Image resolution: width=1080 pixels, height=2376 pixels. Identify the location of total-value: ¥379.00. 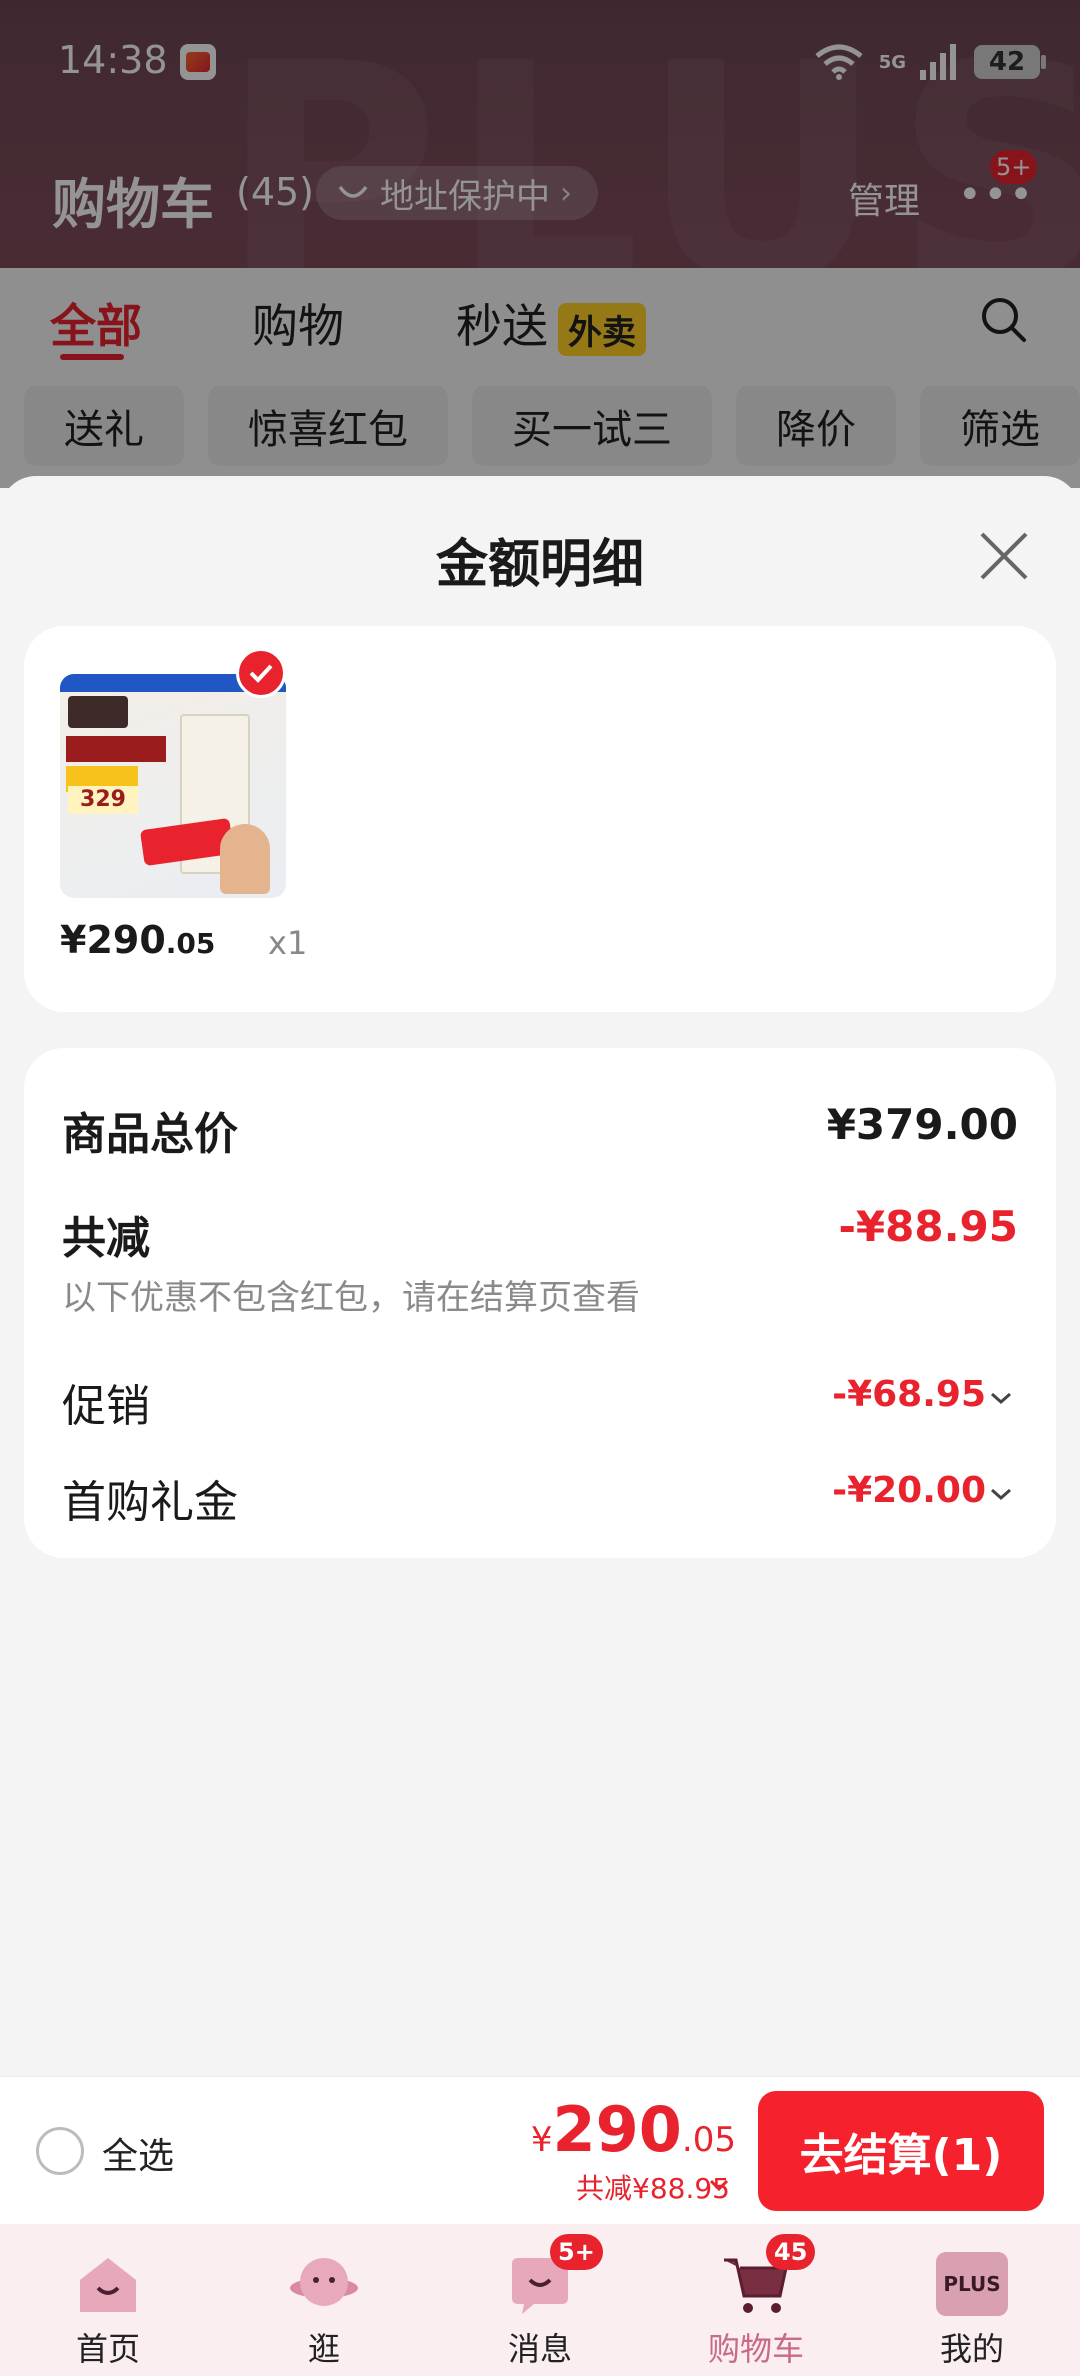
(922, 1124).